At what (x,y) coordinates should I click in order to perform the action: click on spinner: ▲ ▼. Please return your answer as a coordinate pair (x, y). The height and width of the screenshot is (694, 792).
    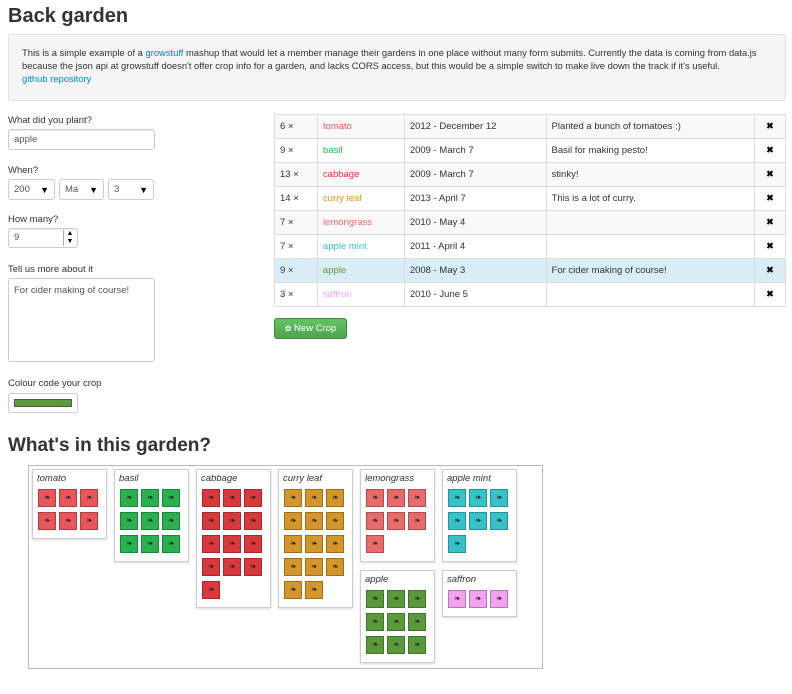
    Looking at the image, I should click on (69, 238).